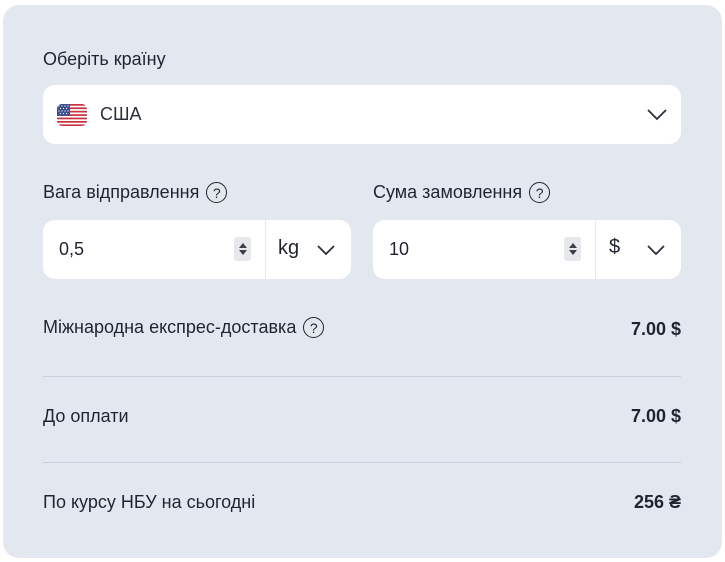 The width and height of the screenshot is (725, 562). Describe the element at coordinates (170, 327) in the screenshot. I see `express-delivery-text: Міжнародна експрес-доставка` at that location.